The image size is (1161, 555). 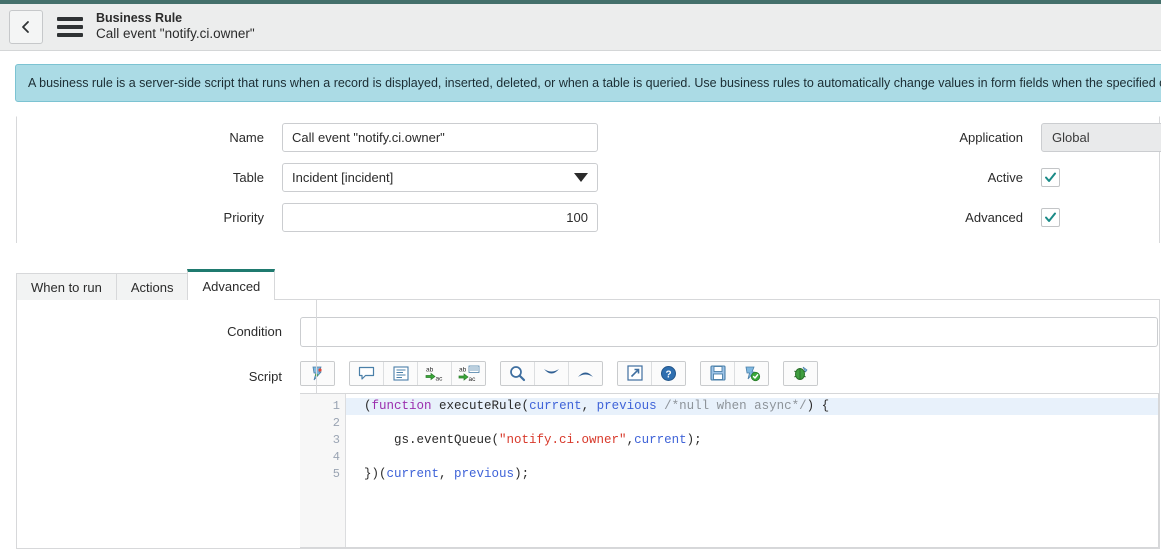 What do you see at coordinates (343, 177) in the screenshot?
I see `table-select-value: Incident [incident]` at bounding box center [343, 177].